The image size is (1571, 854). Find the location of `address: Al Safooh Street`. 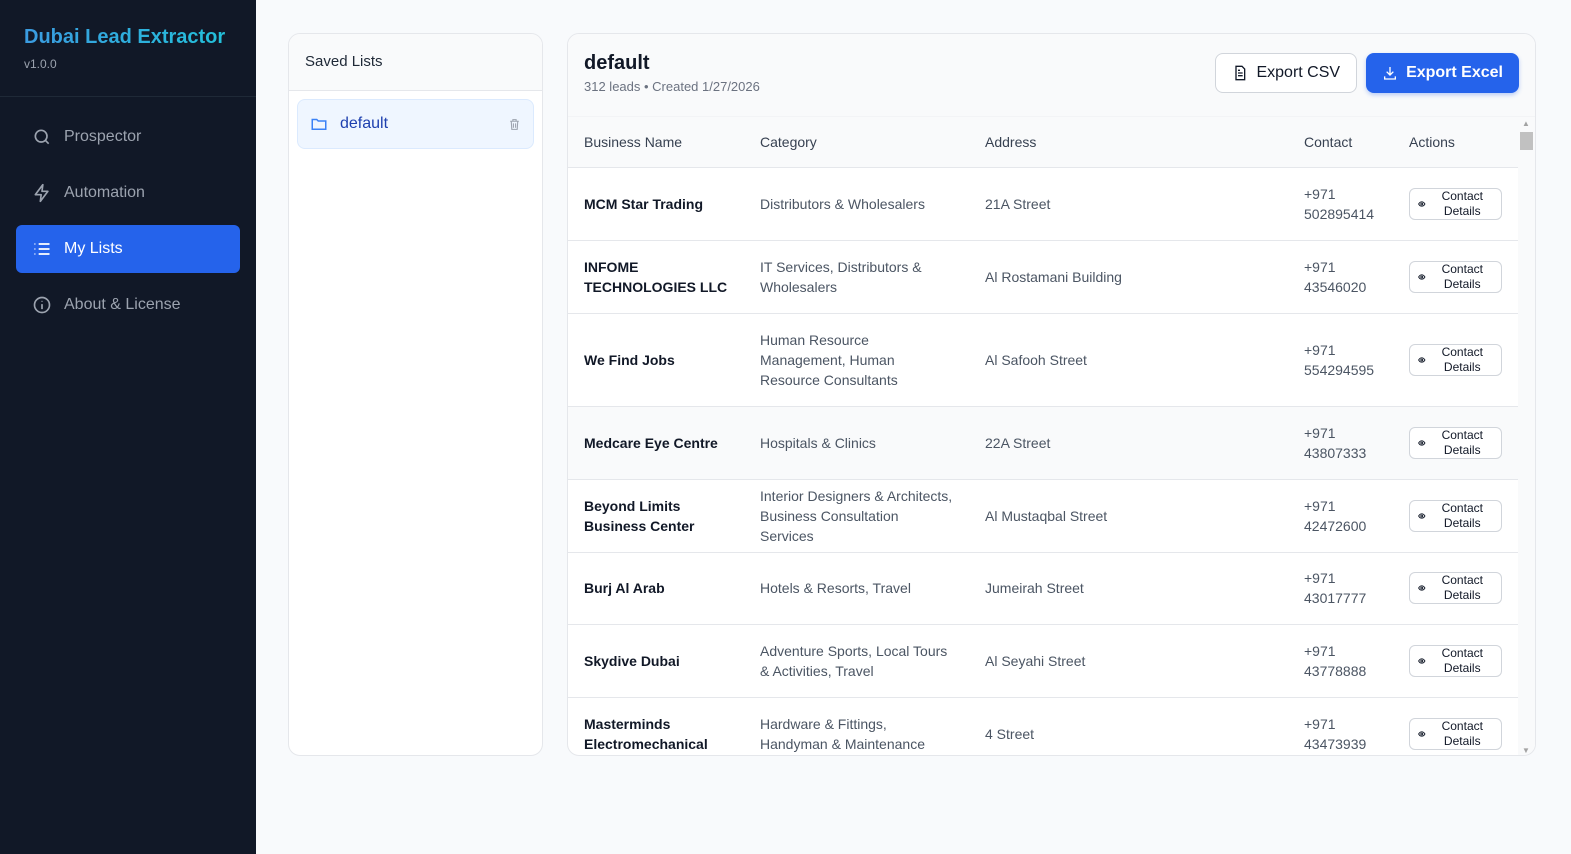

address: Al Safooh Street is located at coordinates (1128, 360).